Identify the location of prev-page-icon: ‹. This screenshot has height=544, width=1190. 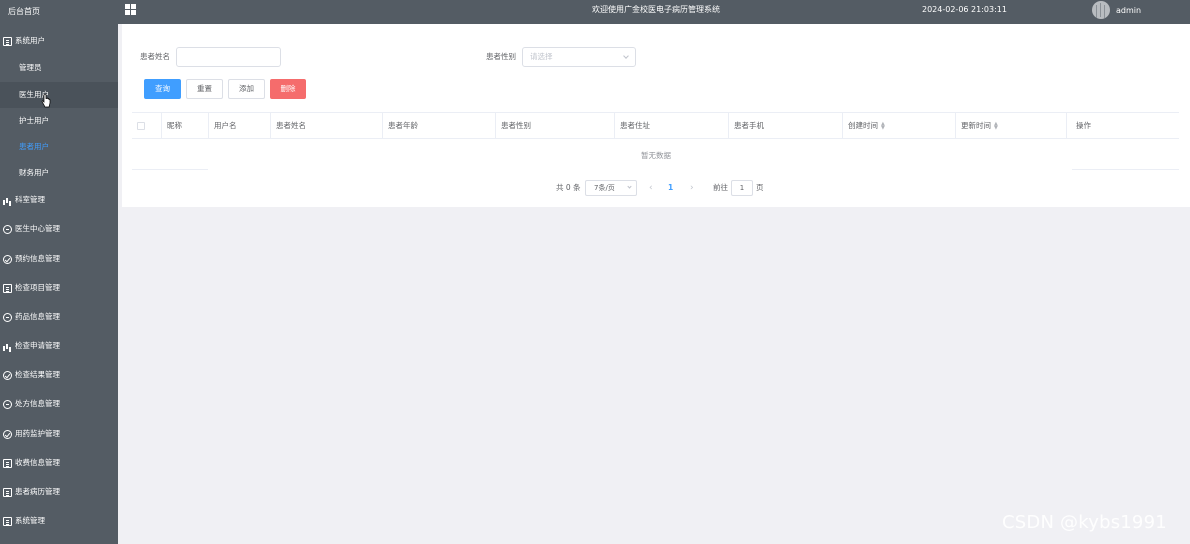
(651, 188).